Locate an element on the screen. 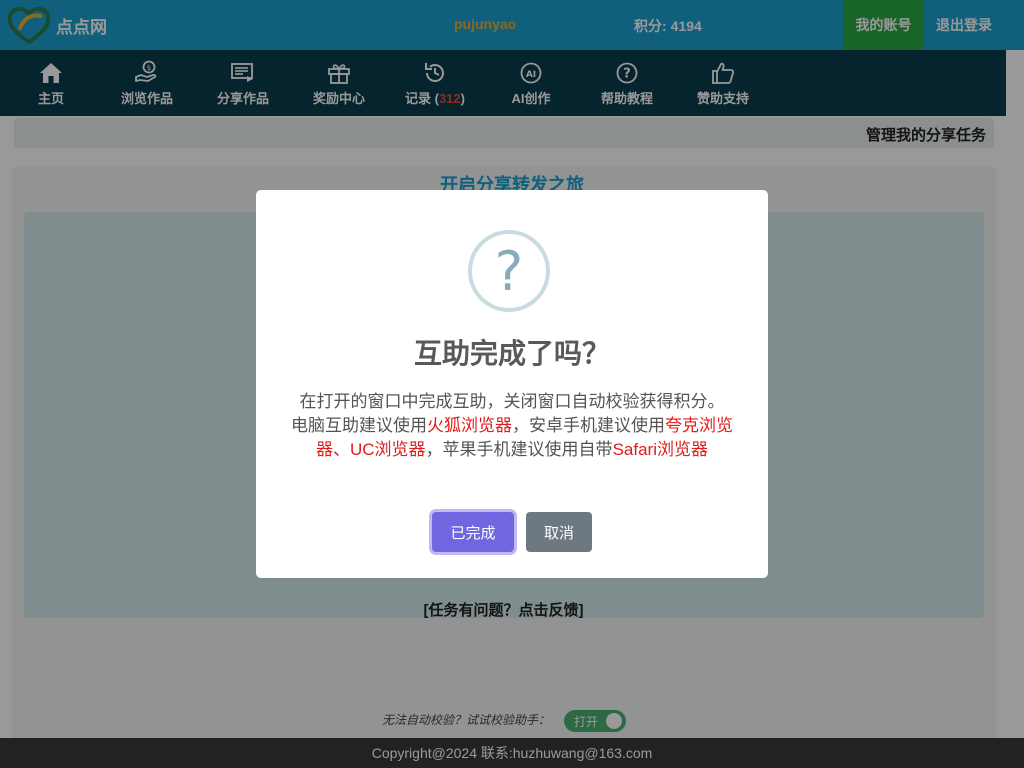  question-icon: ? is located at coordinates (509, 271).